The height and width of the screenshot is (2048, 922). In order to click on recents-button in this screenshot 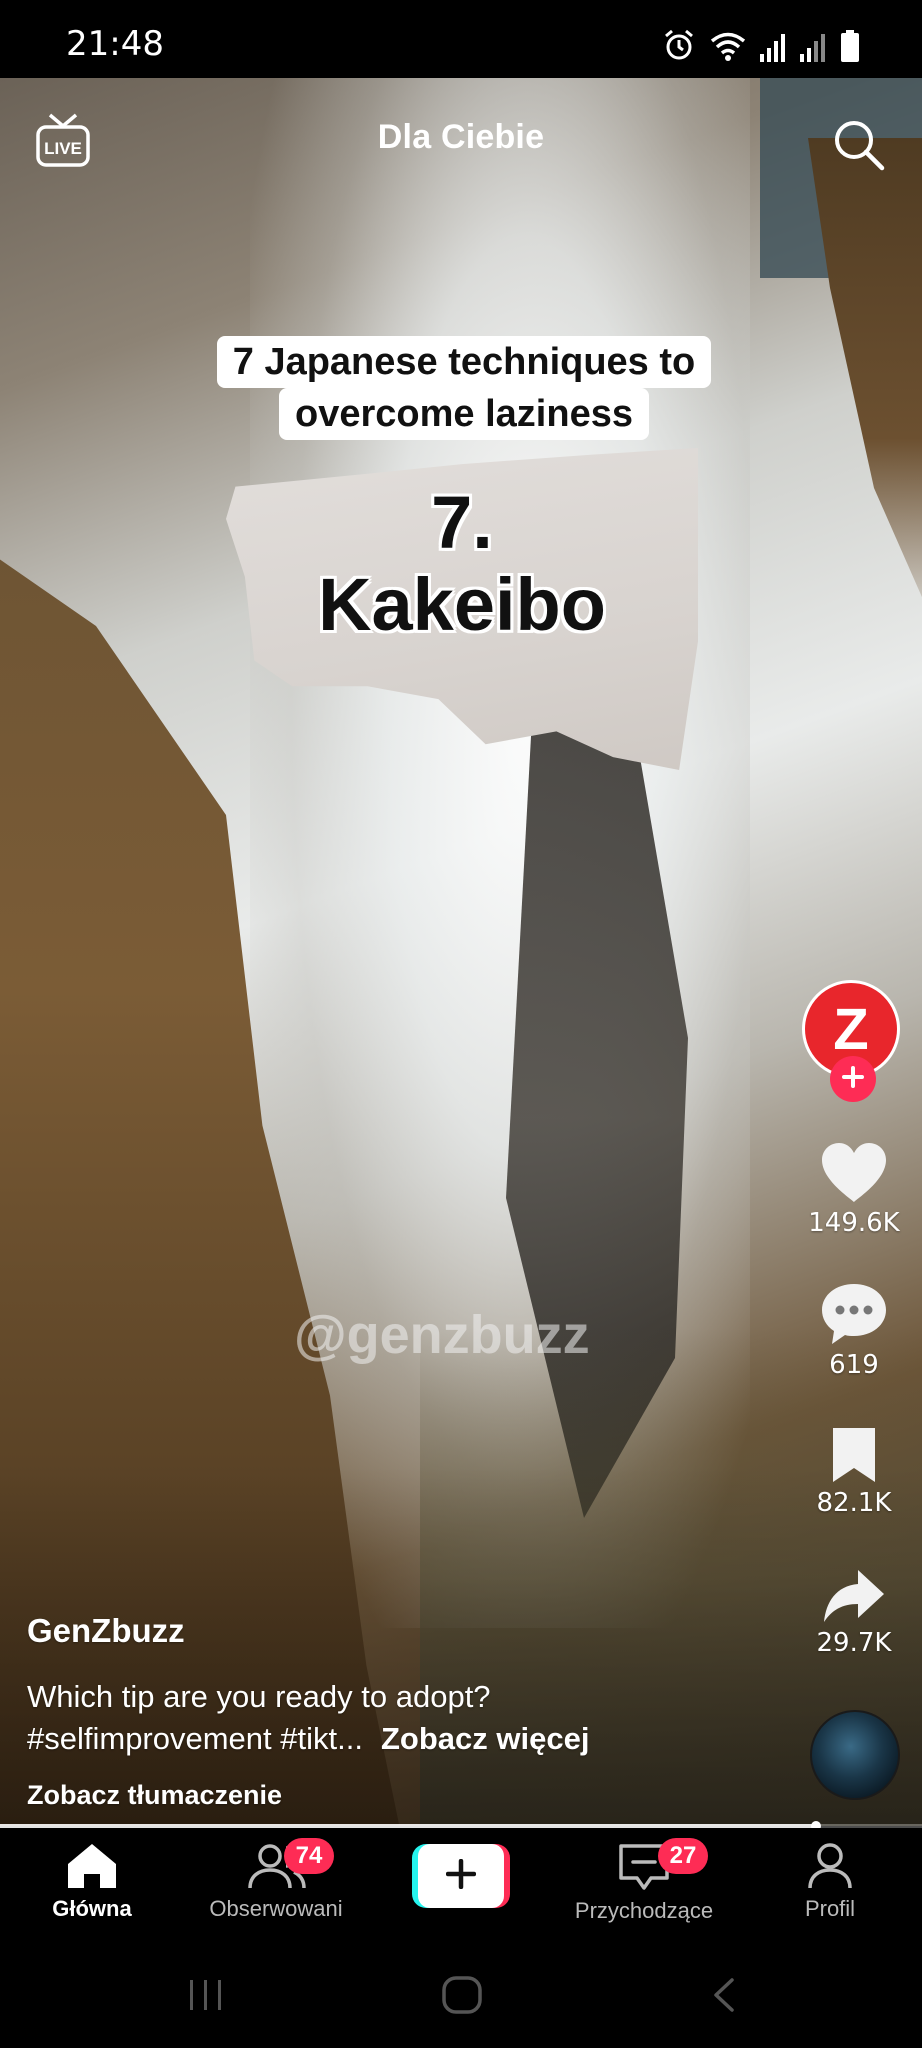, I will do `click(206, 1995)`.